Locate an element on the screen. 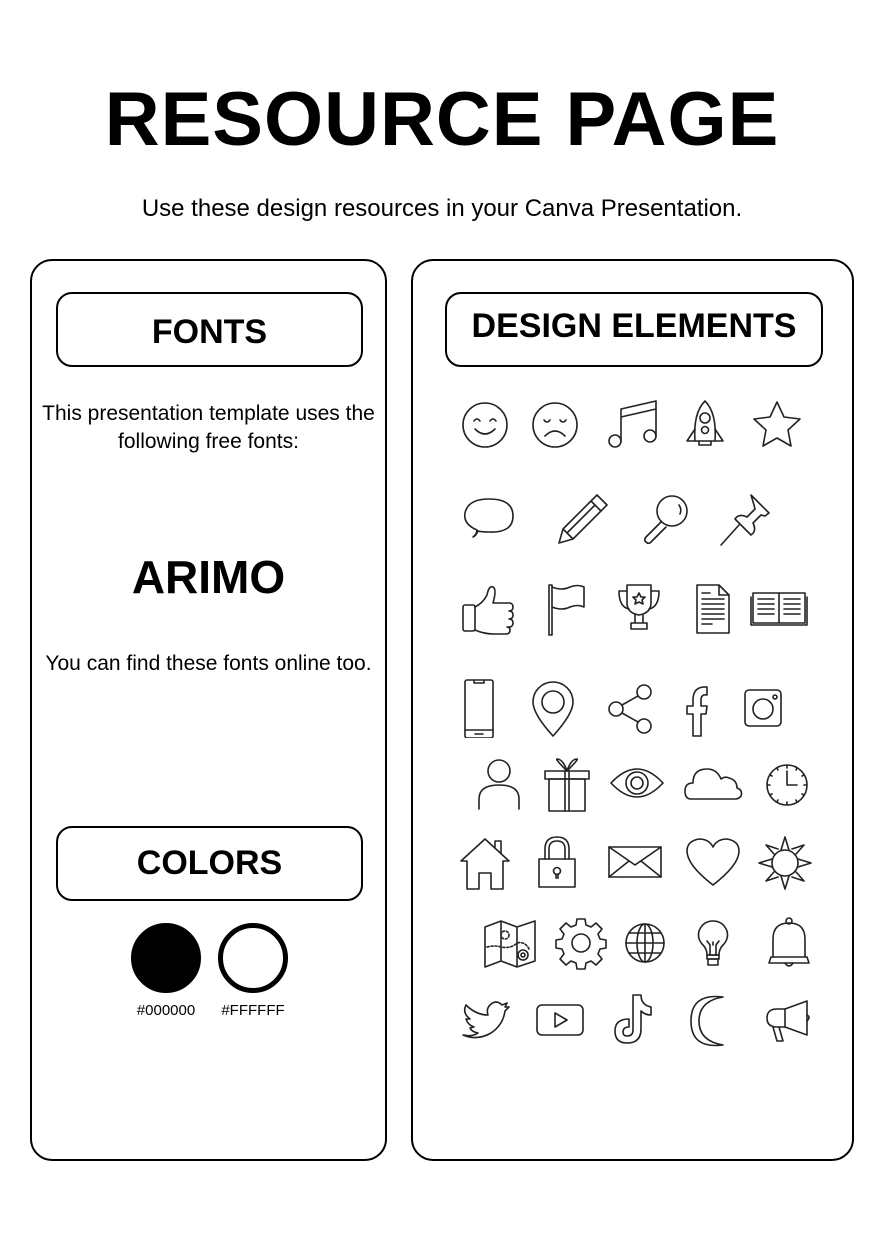 The width and height of the screenshot is (884, 1250). smartphone-icon is located at coordinates (479, 708).